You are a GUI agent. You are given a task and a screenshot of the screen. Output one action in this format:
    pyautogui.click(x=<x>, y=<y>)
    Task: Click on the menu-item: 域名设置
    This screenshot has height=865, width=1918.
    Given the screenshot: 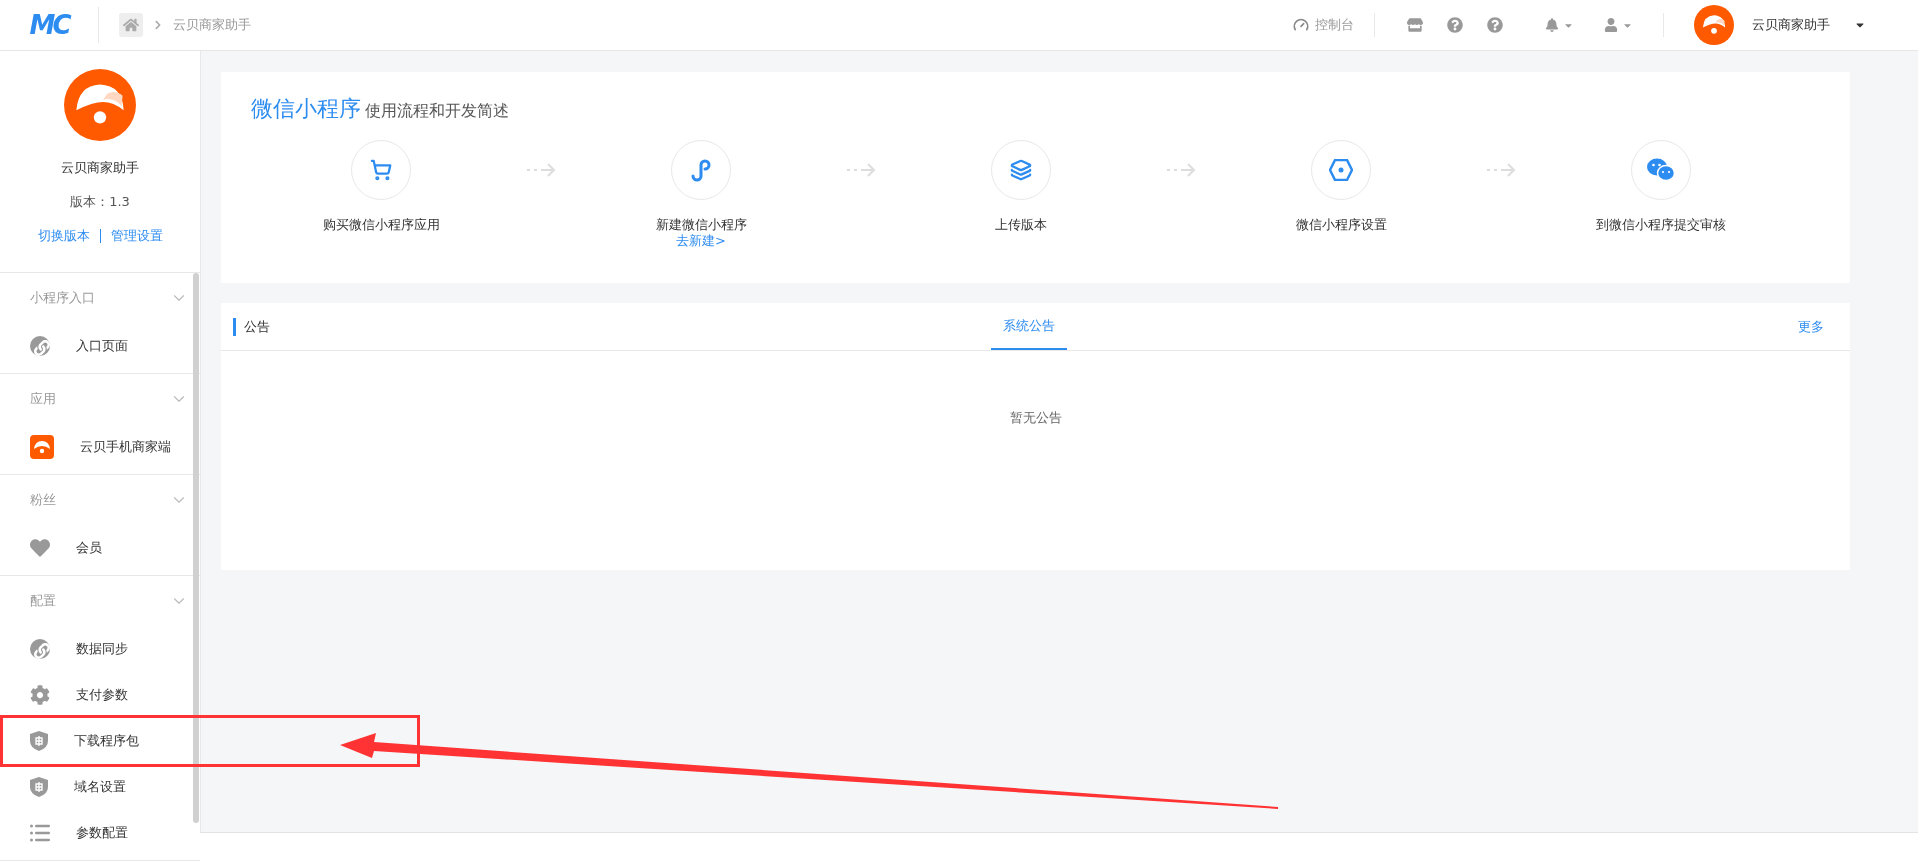 What is the action you would take?
    pyautogui.click(x=101, y=787)
    